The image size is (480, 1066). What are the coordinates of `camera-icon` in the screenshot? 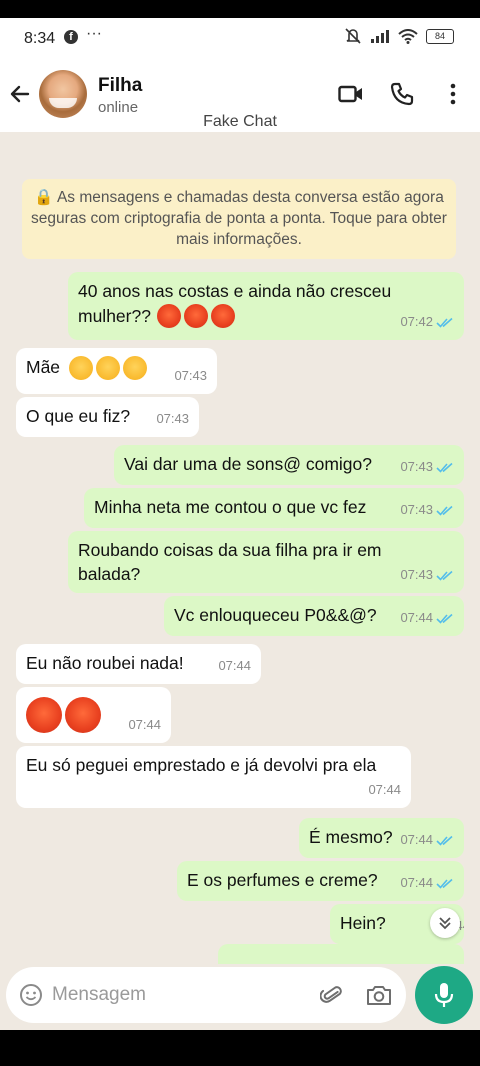 It's located at (379, 995).